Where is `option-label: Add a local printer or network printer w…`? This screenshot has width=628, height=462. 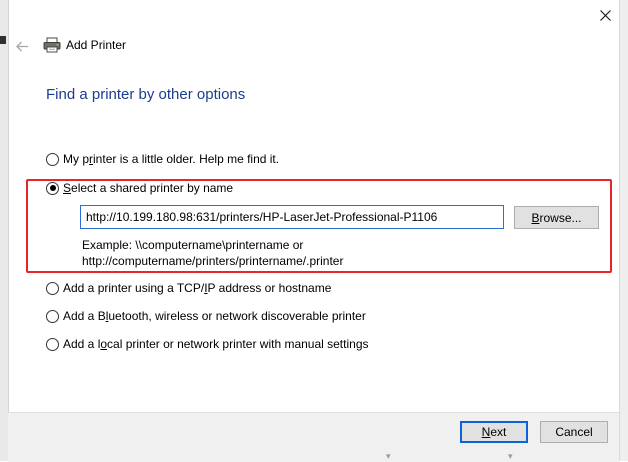
option-label: Add a local printer or network printer w… is located at coordinates (216, 344).